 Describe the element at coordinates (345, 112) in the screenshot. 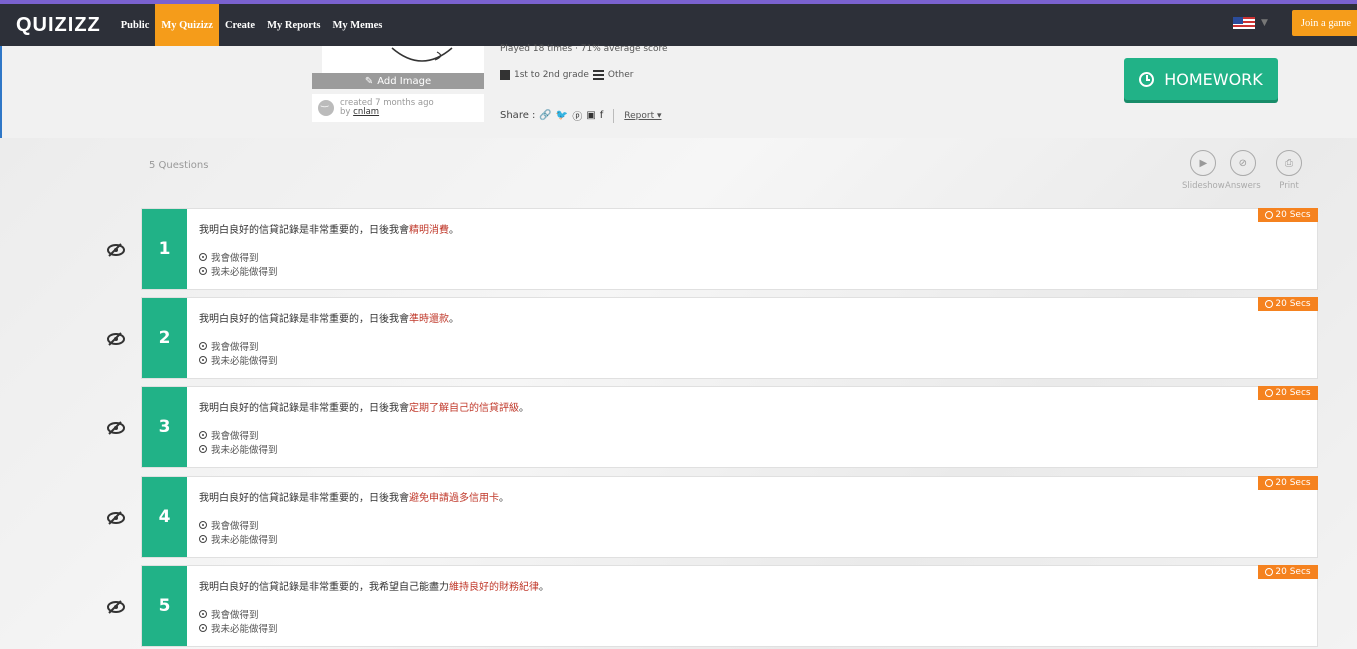

I see `by-prefix: by` at that location.